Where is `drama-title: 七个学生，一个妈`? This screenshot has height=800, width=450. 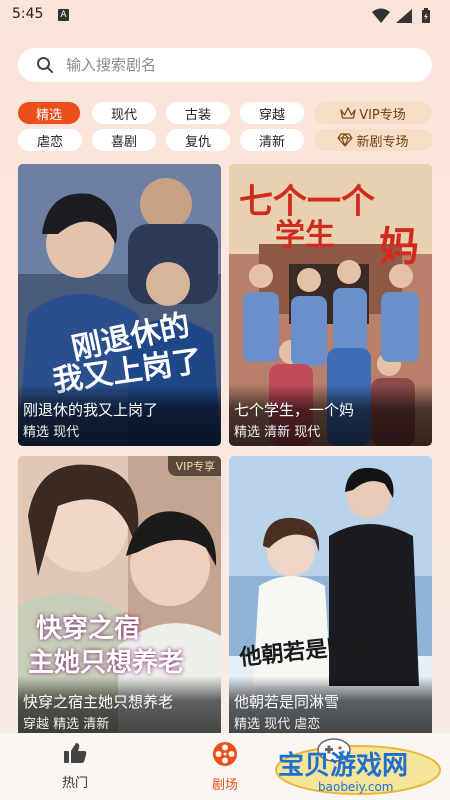 drama-title: 七个学生，一个妈 is located at coordinates (294, 410).